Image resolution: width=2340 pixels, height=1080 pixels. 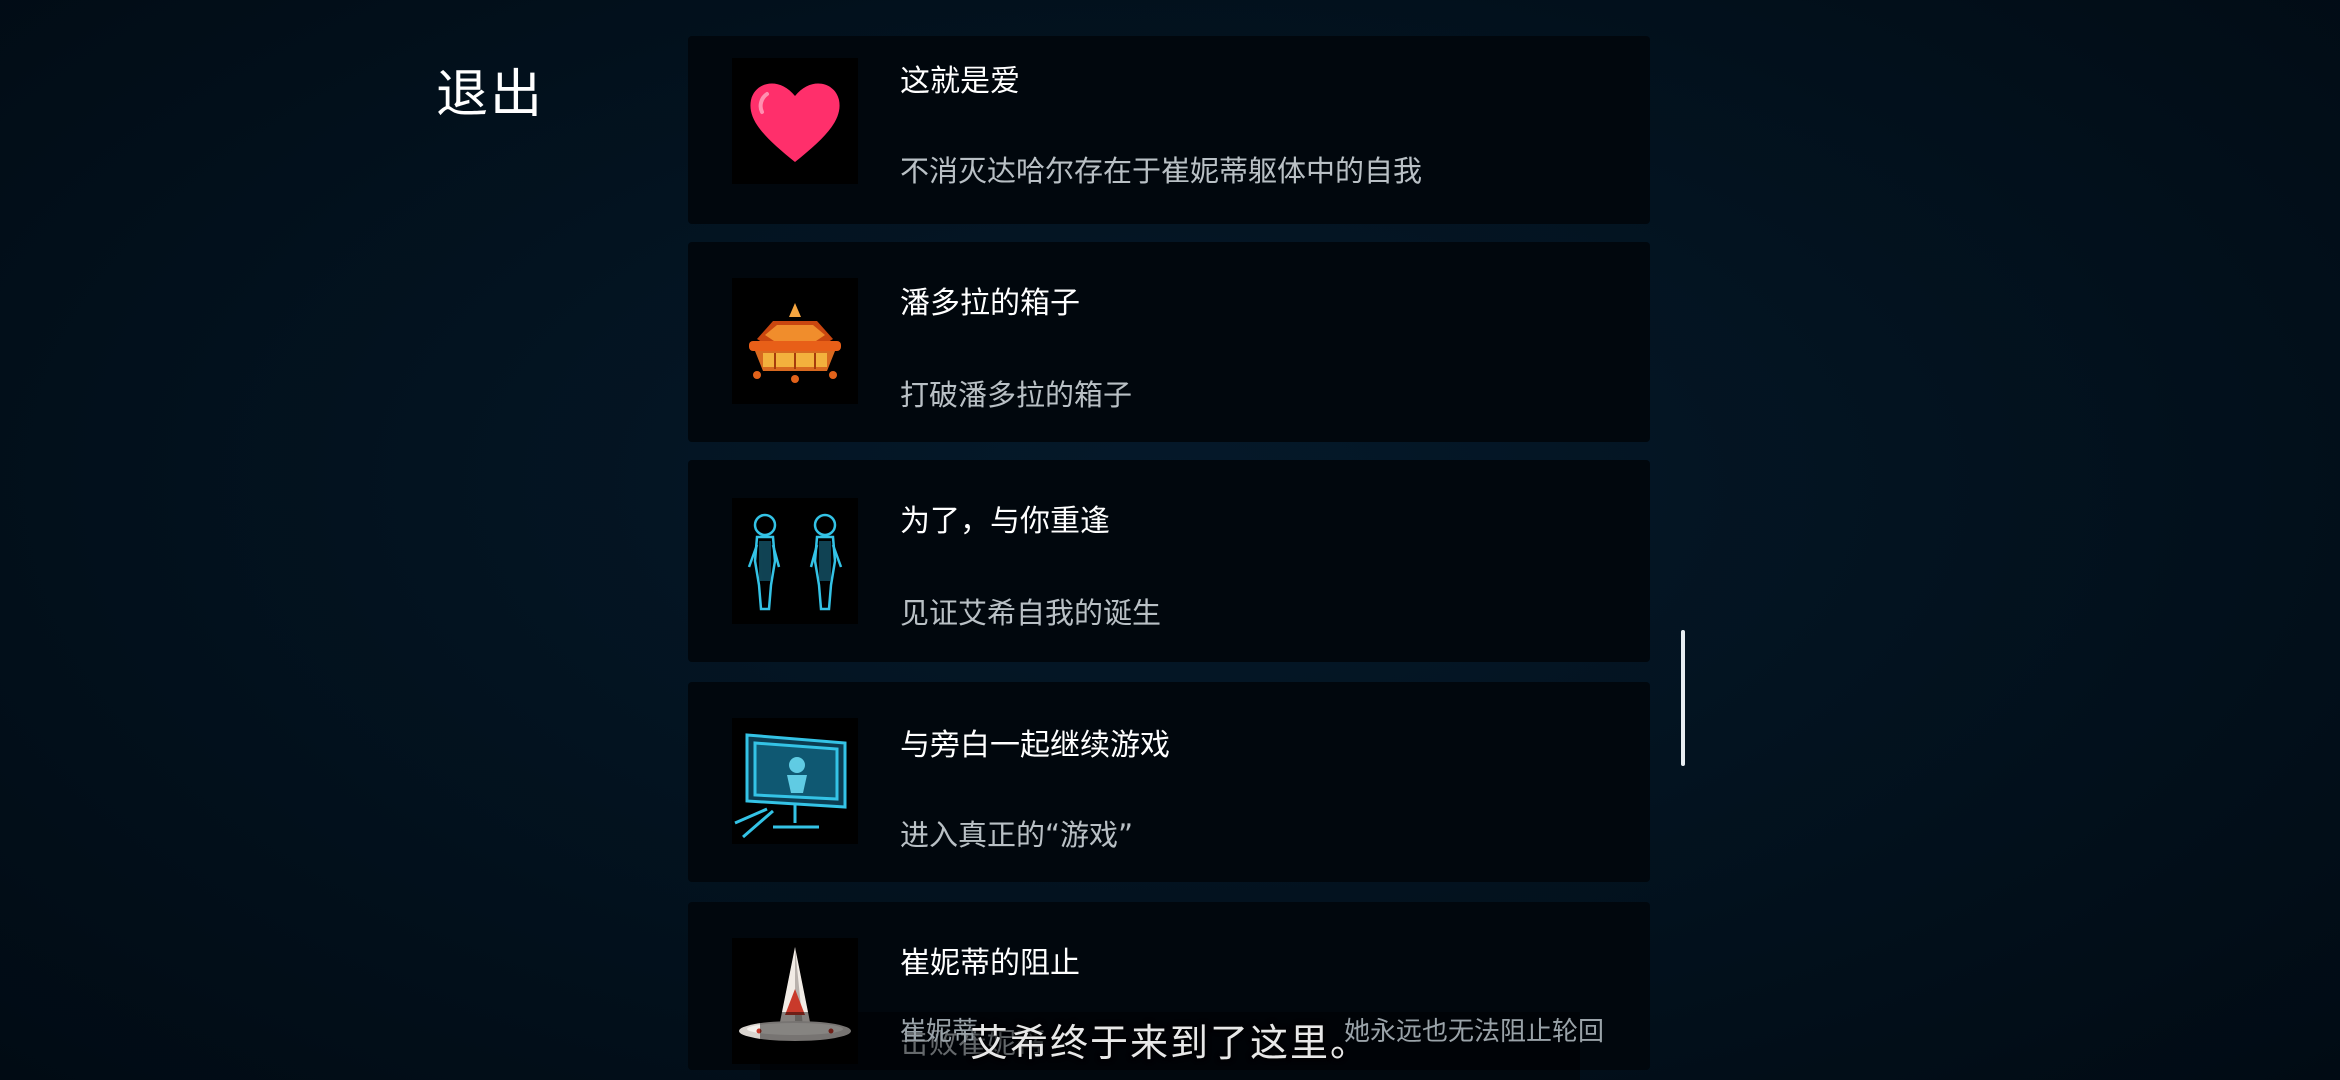 What do you see at coordinates (990, 963) in the screenshot?
I see `achievement-title: 崔妮蒂的阻止` at bounding box center [990, 963].